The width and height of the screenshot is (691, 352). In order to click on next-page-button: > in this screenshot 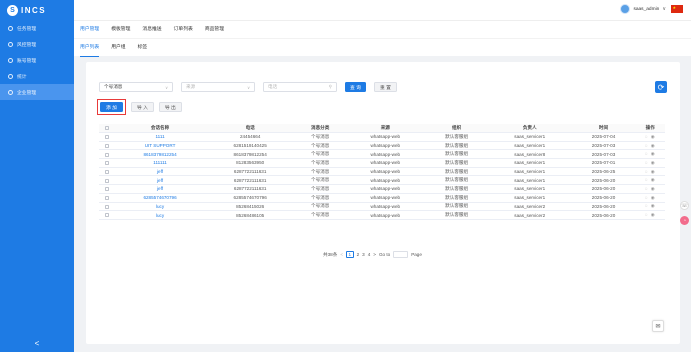, I will do `click(374, 254)`.